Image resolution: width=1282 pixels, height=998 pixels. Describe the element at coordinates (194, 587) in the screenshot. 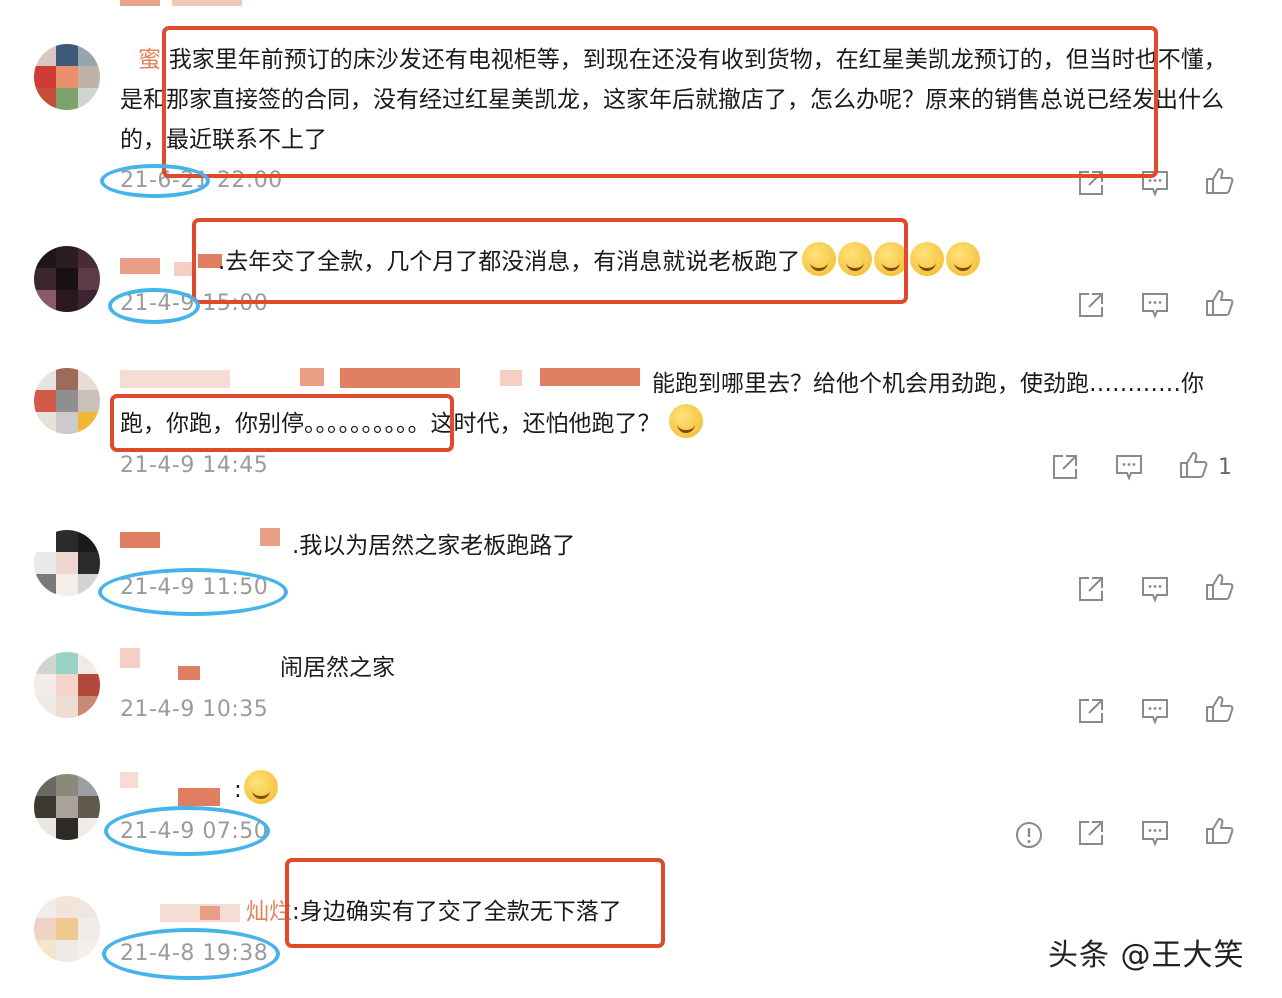

I see `timestamp: 21-4-9 11:50` at that location.